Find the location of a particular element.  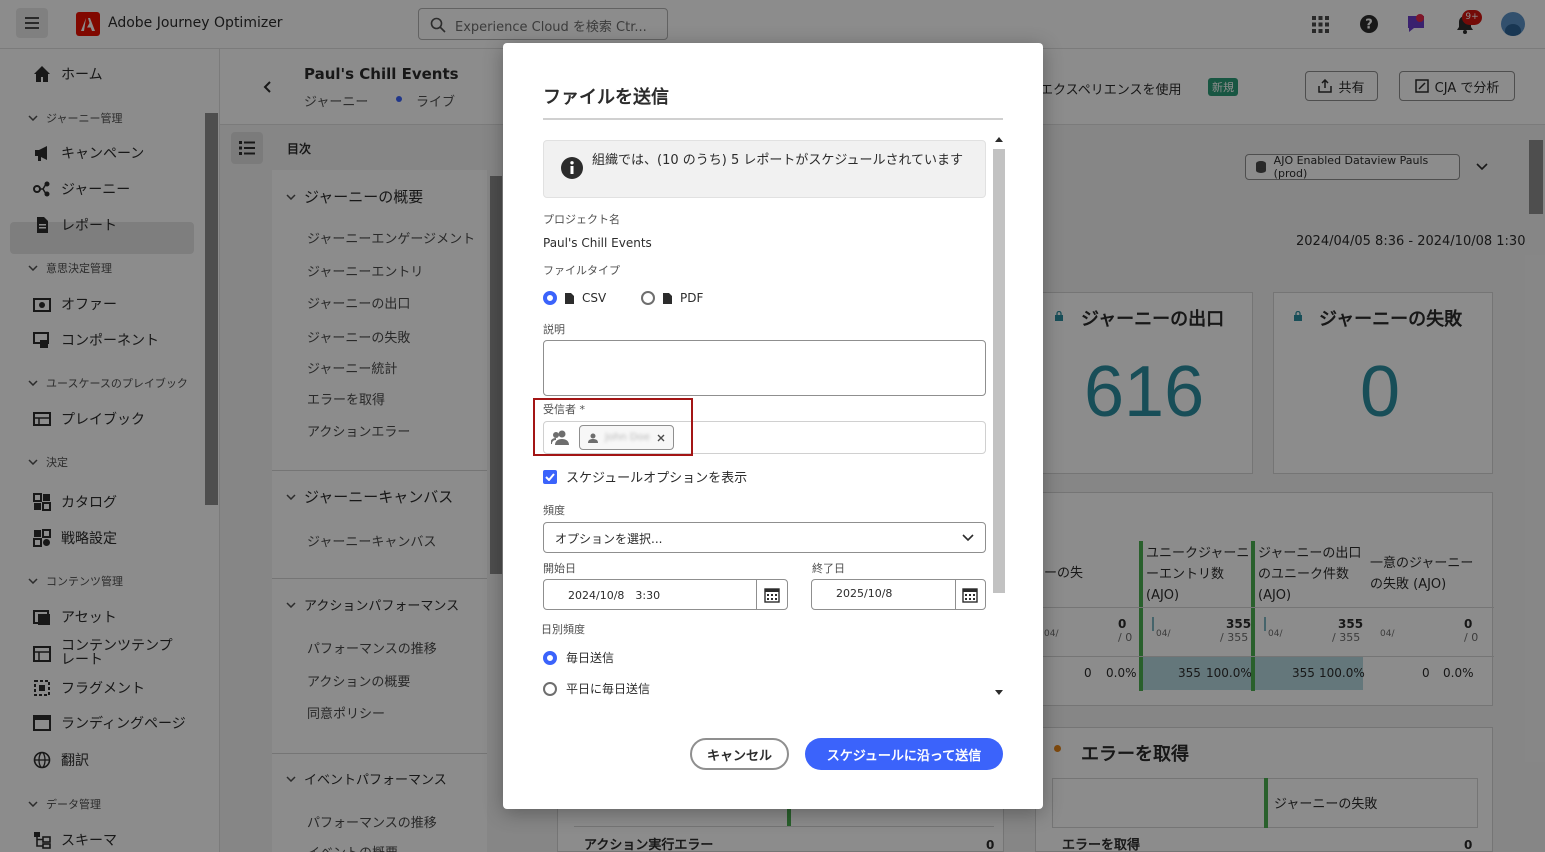

info-text: 組織では、(10 のうち) 5 レポートがスケジュールされています is located at coordinates (778, 160).